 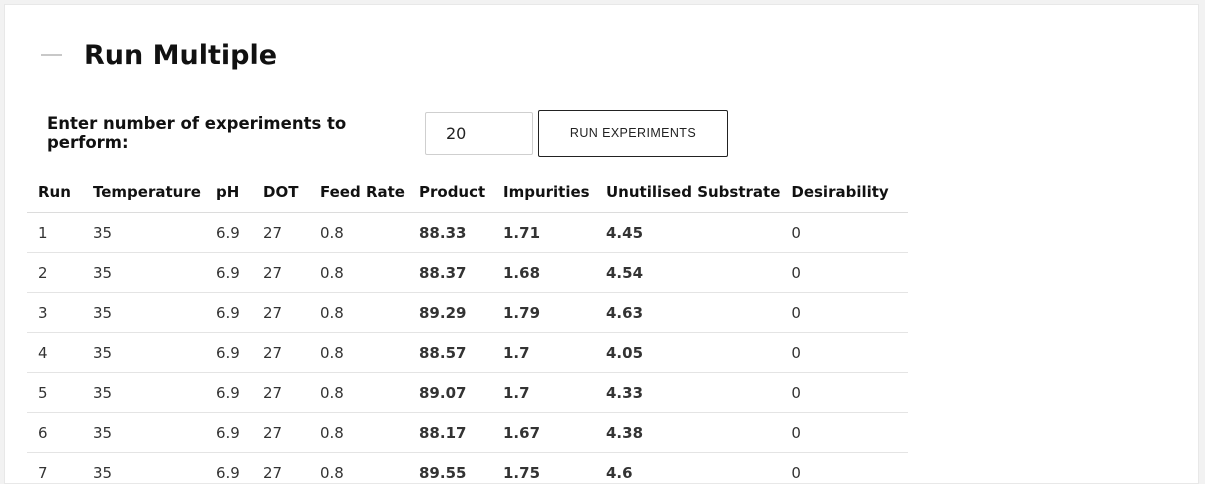 What do you see at coordinates (54, 233) in the screenshot?
I see `cell-run: 1` at bounding box center [54, 233].